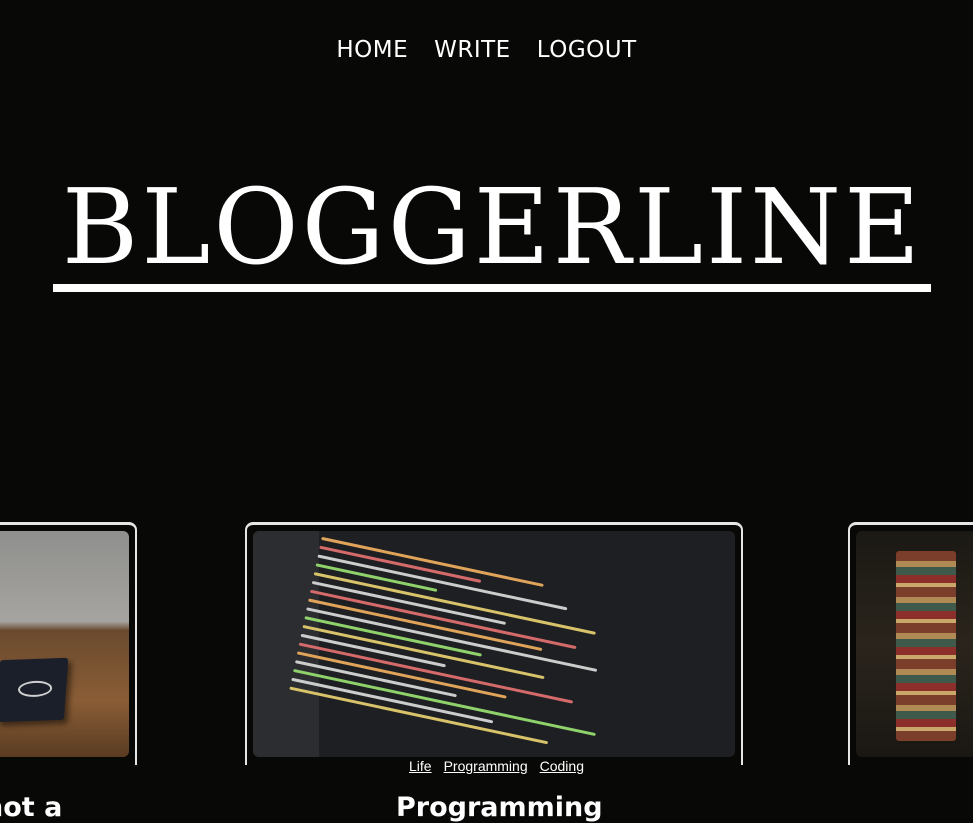 Image resolution: width=973 pixels, height=823 pixels. I want to click on top-nav: HOME WRITE LOGOUT, so click(486, 50).